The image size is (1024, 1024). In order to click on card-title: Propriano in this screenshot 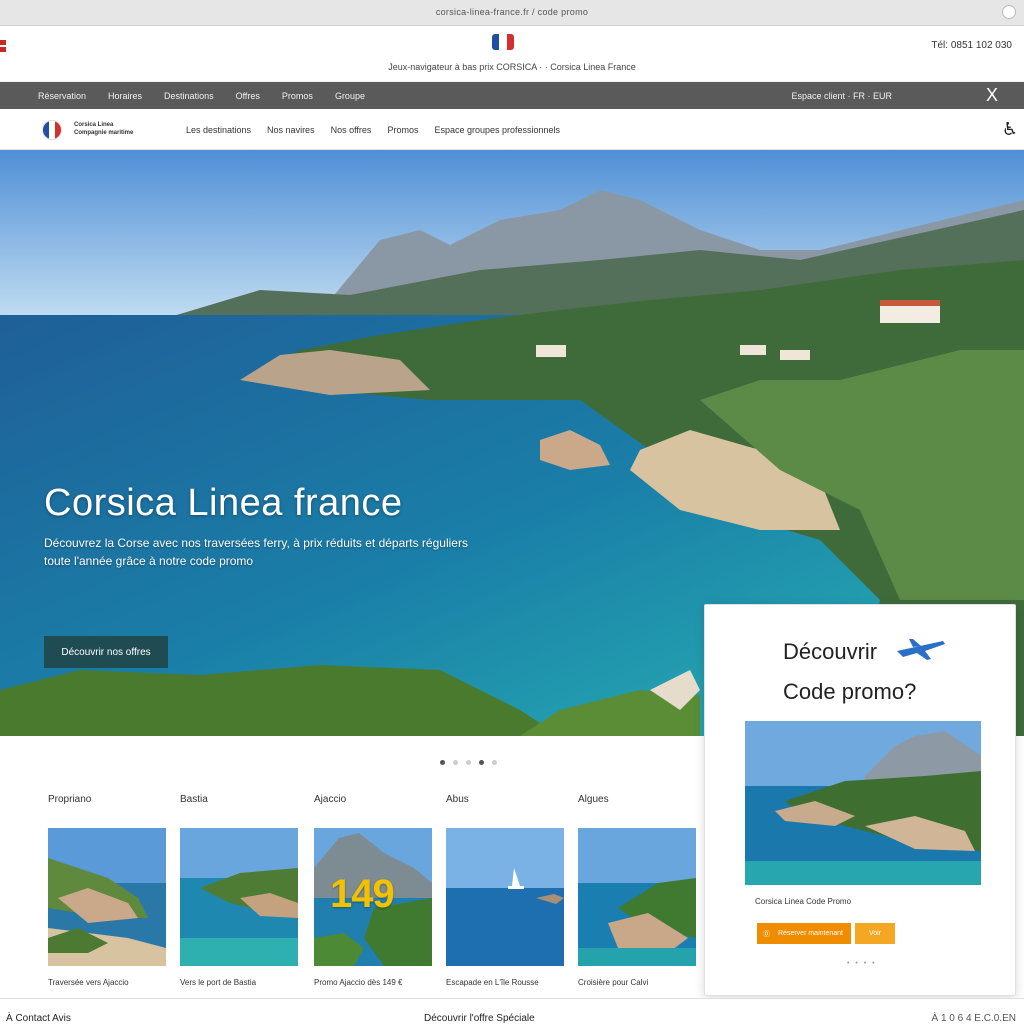, I will do `click(70, 799)`.